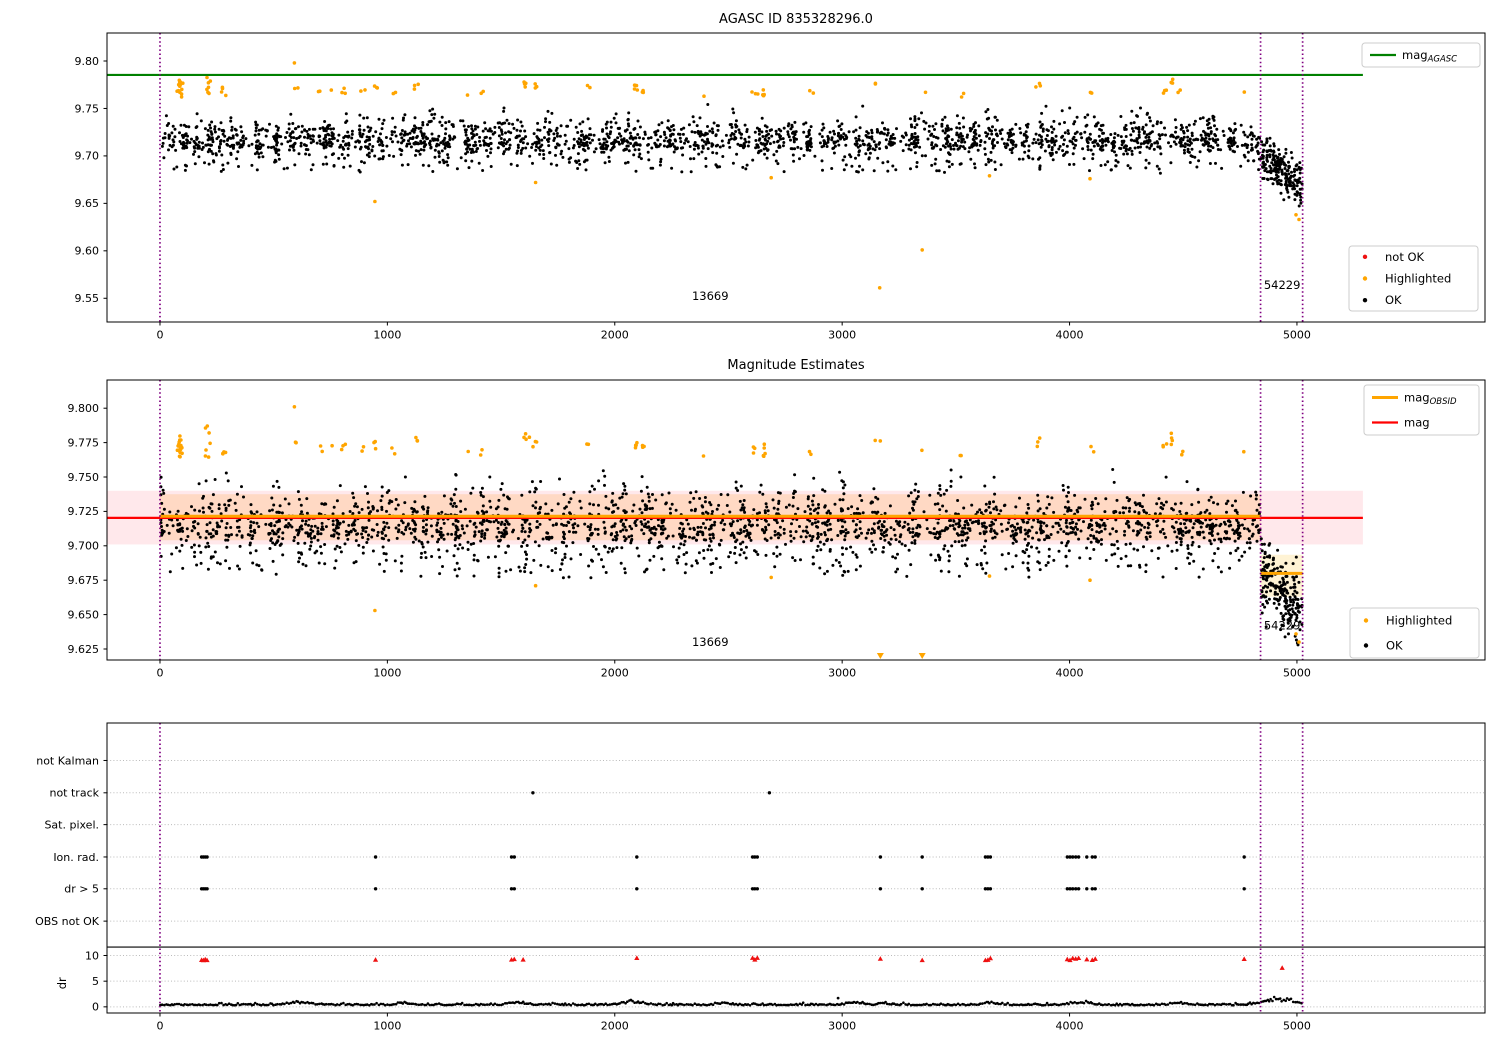  I want to click on clip-markers, so click(901, 656).